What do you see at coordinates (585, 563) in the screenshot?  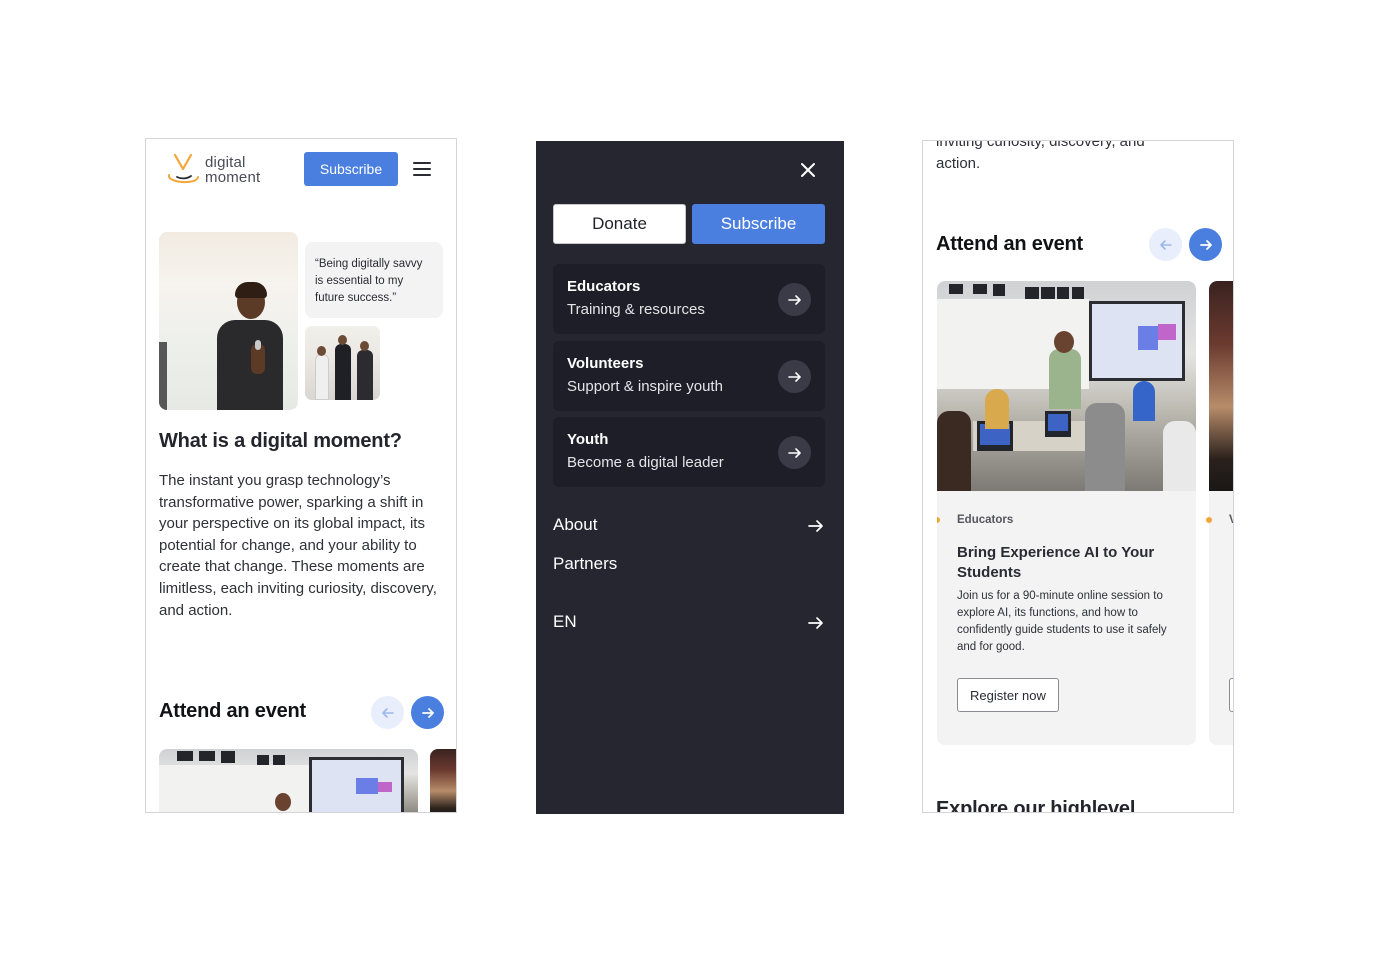 I see `menu-link-label: Partners` at bounding box center [585, 563].